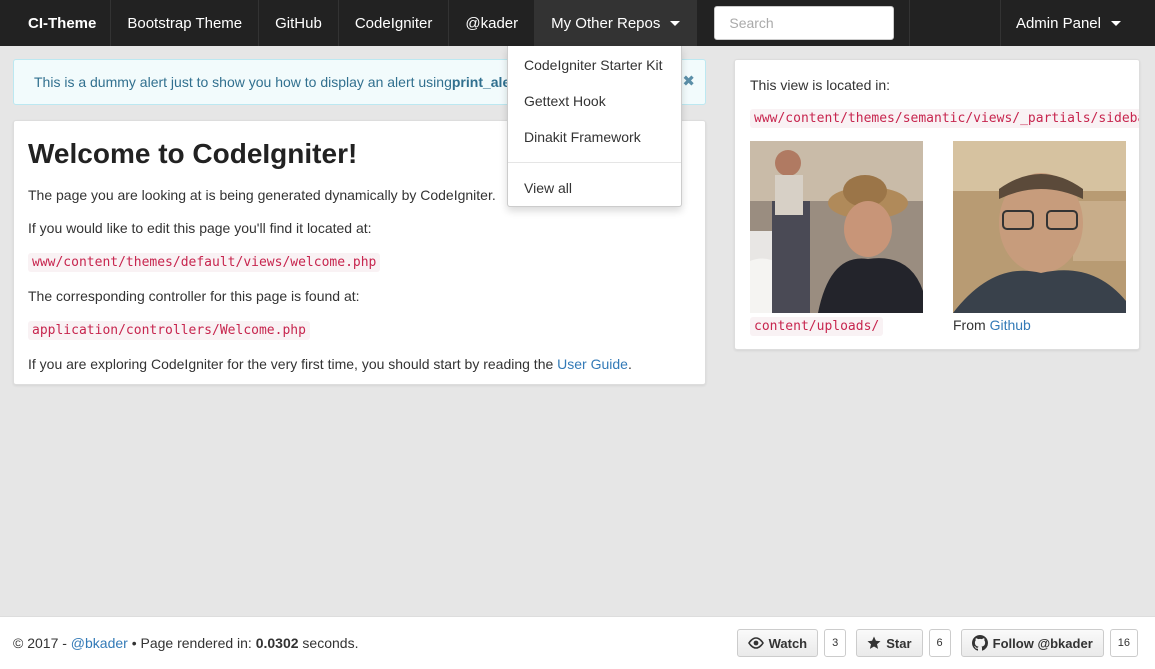 This screenshot has width=1155, height=669. What do you see at coordinates (971, 325) in the screenshot?
I see `caption-github-prefix: From` at bounding box center [971, 325].